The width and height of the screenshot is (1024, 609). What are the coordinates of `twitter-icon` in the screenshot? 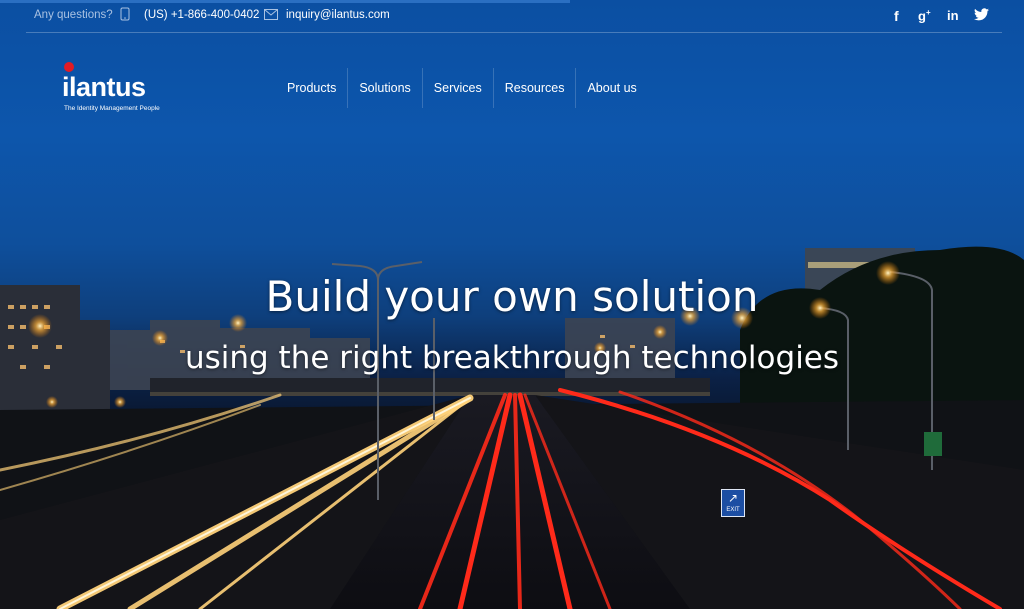 It's located at (981, 16).